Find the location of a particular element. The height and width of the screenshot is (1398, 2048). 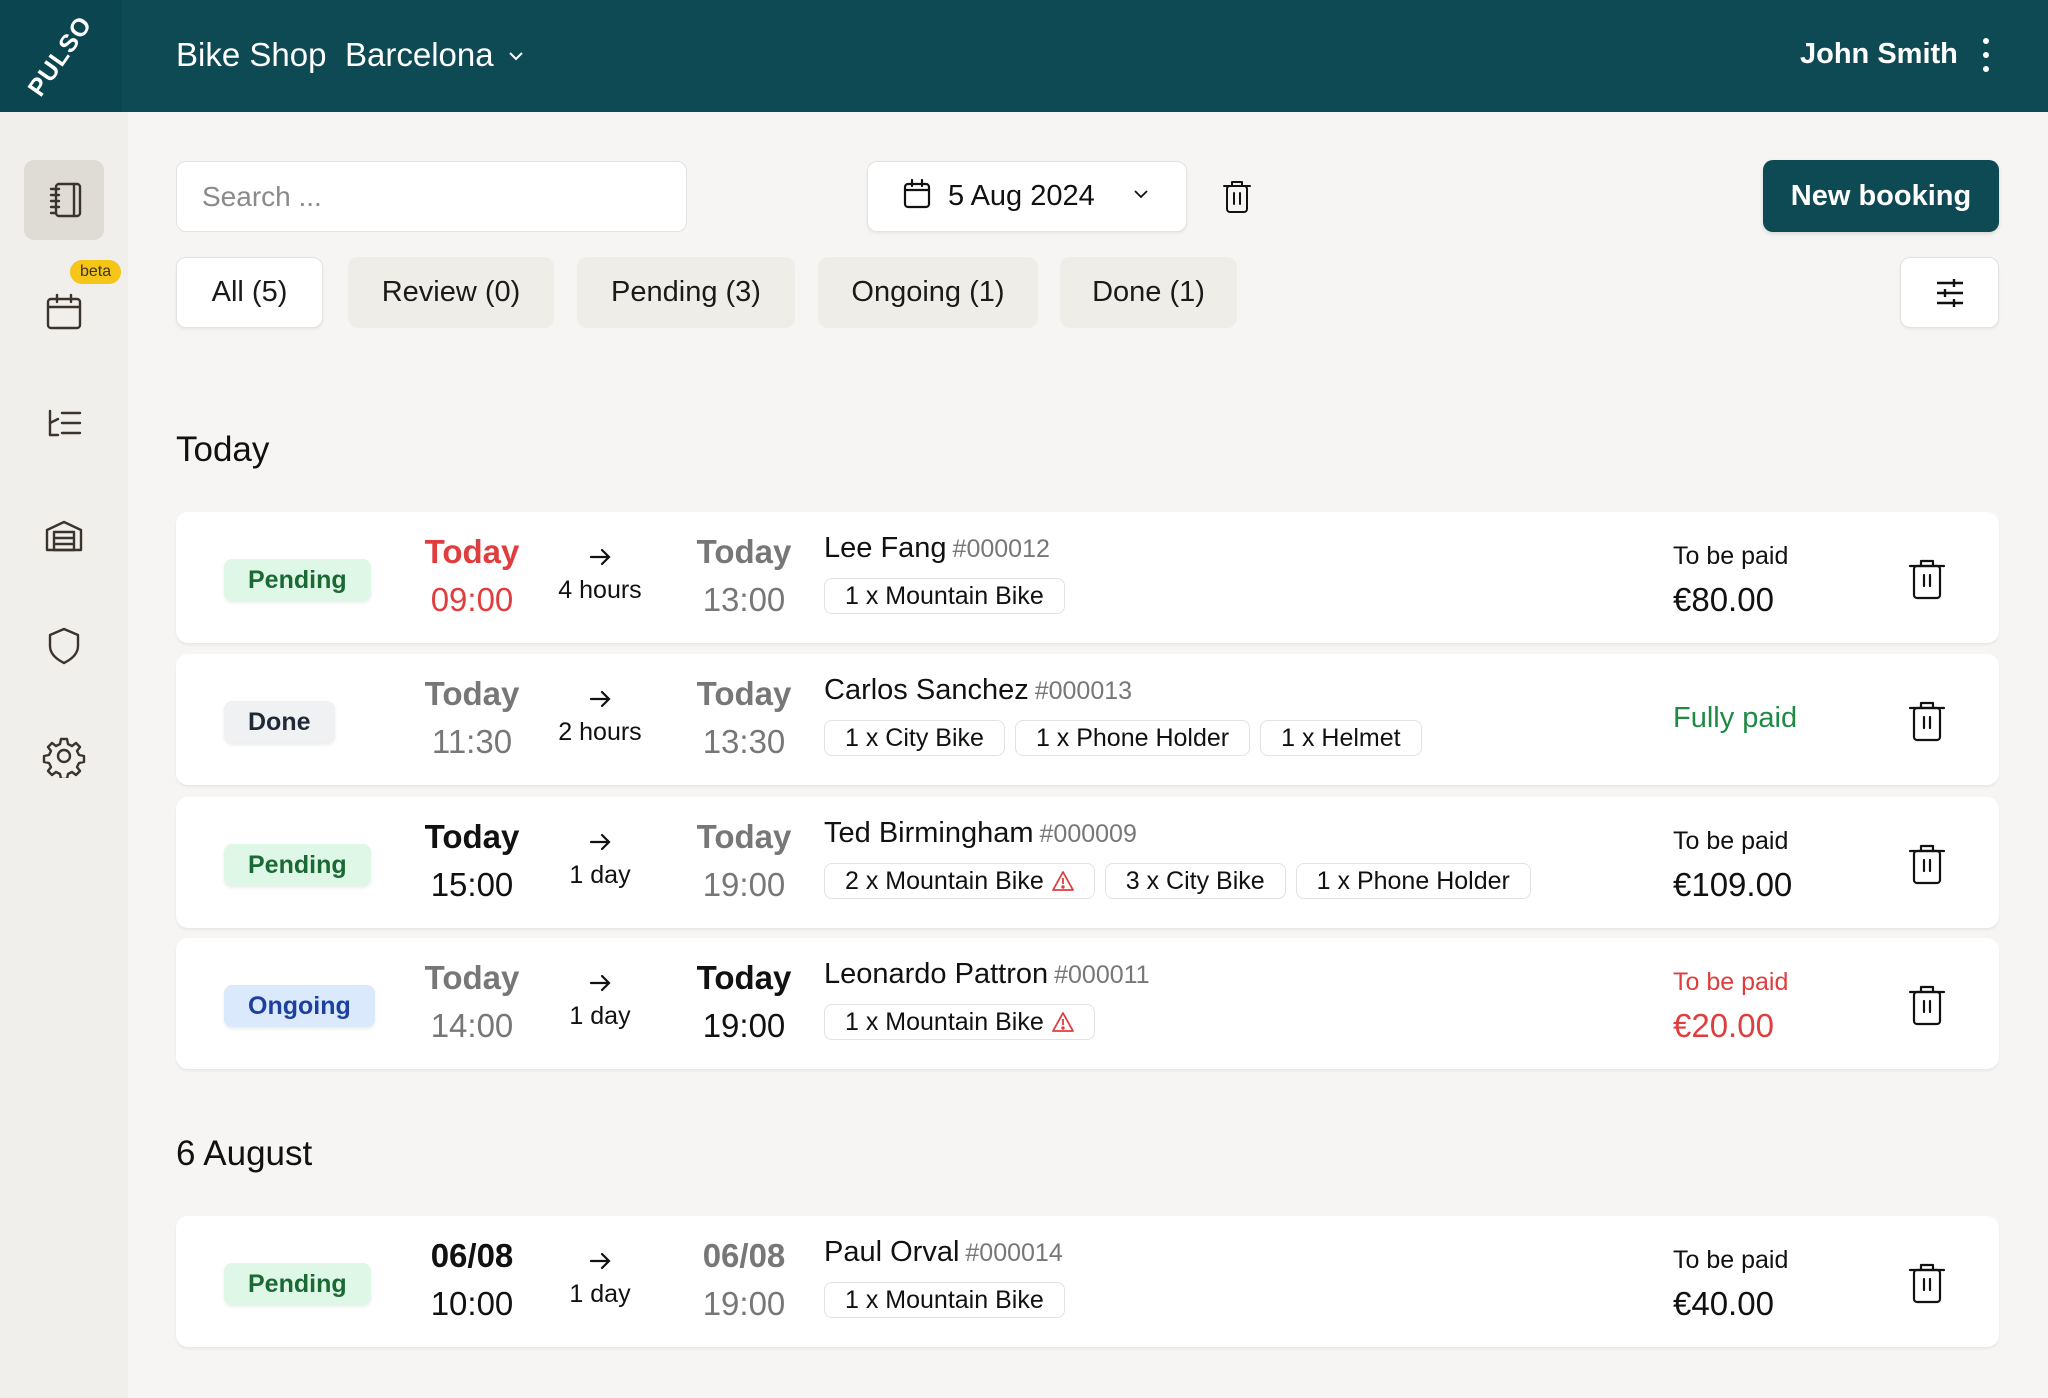

item-label: 1 x Helmet is located at coordinates (1341, 737).